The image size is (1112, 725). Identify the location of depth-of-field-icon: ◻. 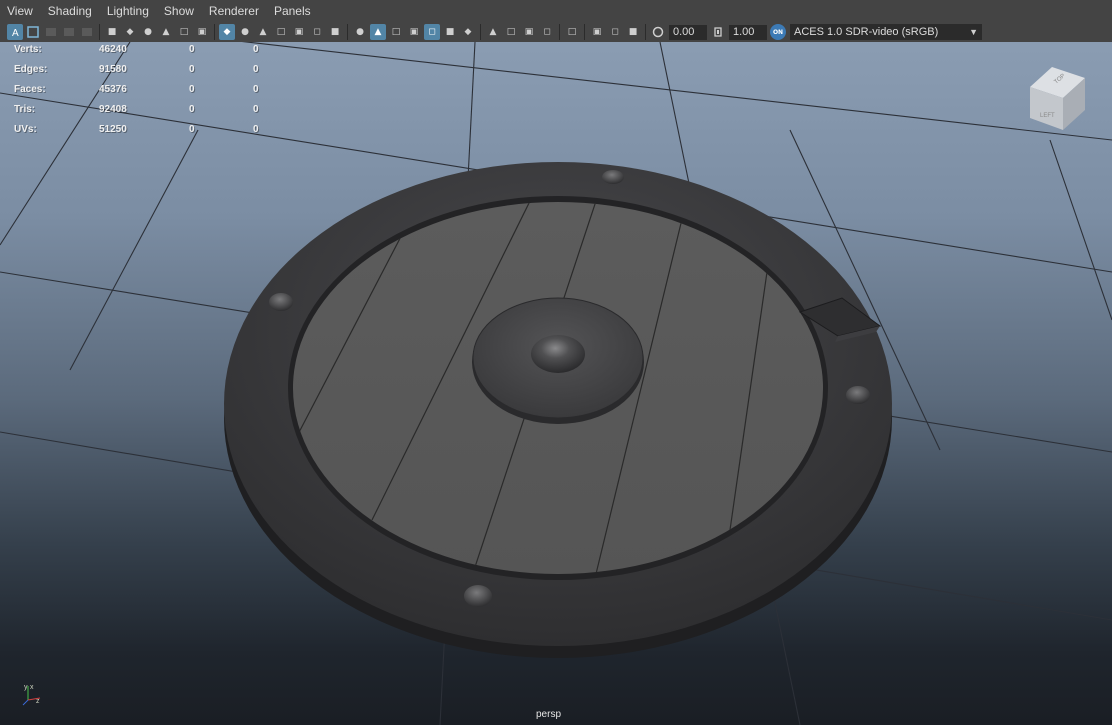
(547, 32).